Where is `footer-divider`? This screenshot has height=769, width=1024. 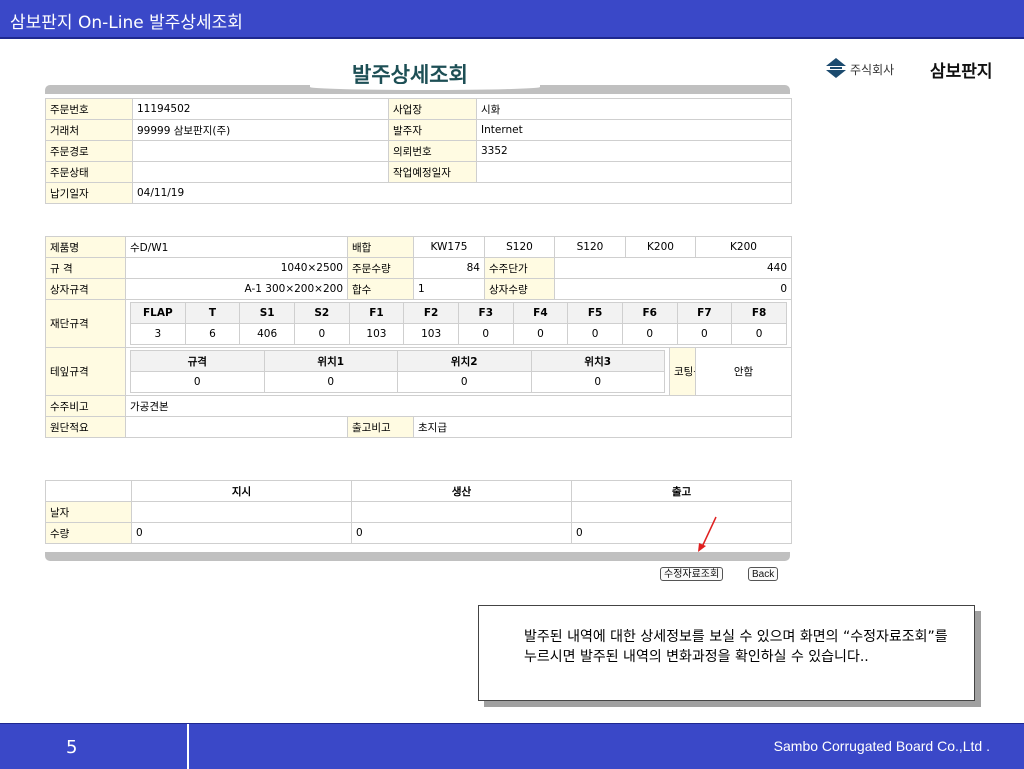
footer-divider is located at coordinates (188, 746).